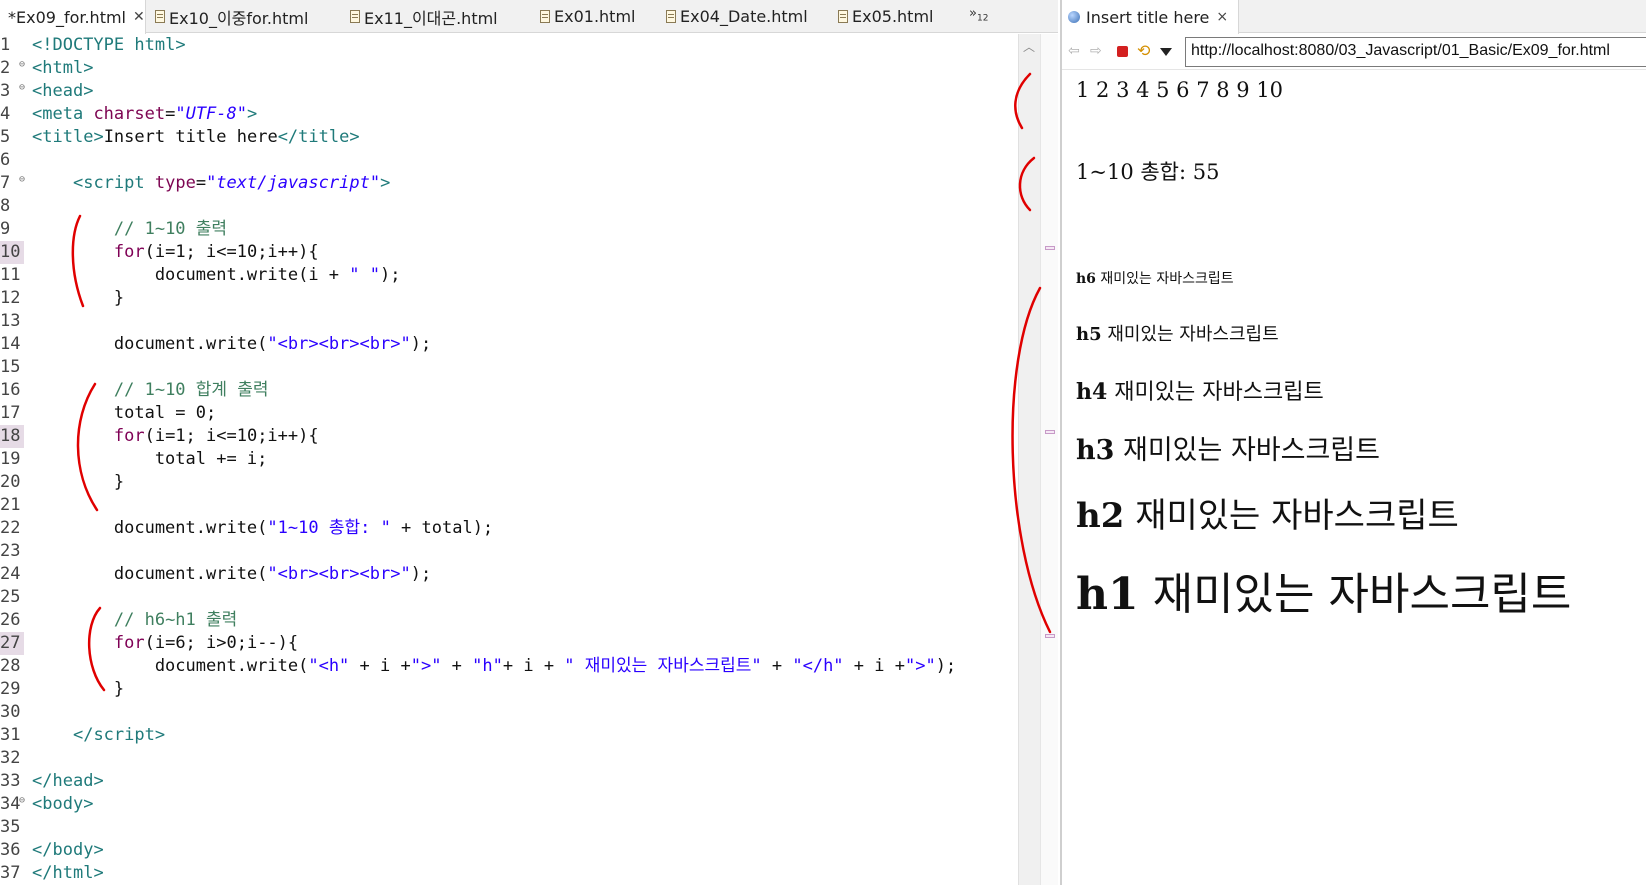 This screenshot has height=885, width=1646. I want to click on close-icon: ✕, so click(139, 17).